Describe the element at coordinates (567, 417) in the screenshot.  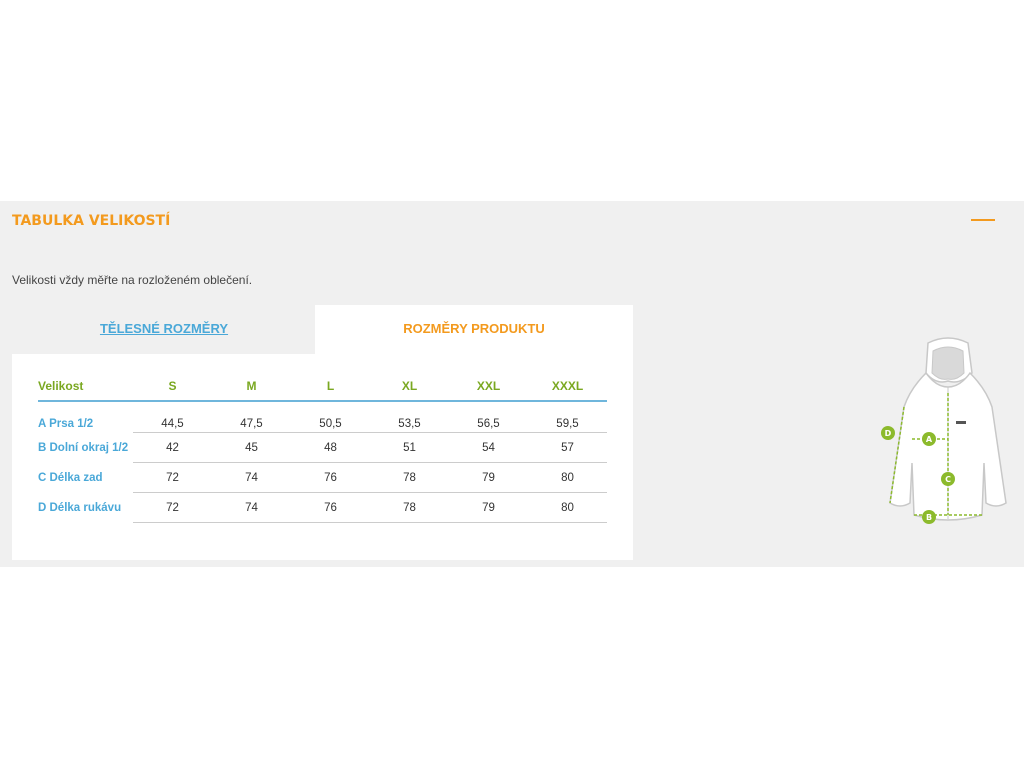
I see `table-cell: 59,5` at that location.